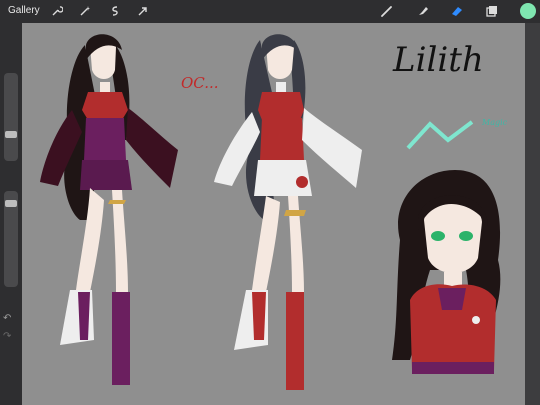 The width and height of the screenshot is (540, 405). Describe the element at coordinates (440, 135) in the screenshot. I see `magic-symbol` at that location.